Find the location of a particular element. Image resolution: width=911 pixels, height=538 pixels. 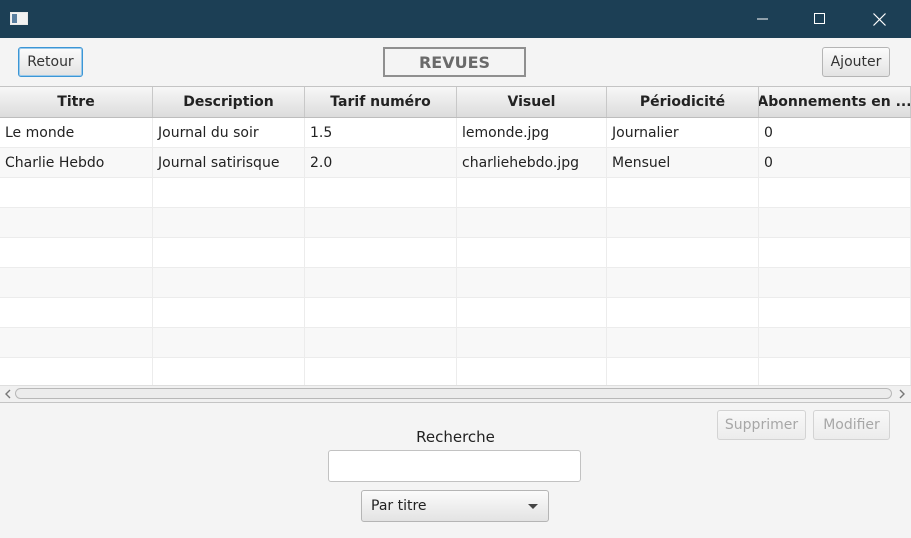

minimize-icon is located at coordinates (762, 19).